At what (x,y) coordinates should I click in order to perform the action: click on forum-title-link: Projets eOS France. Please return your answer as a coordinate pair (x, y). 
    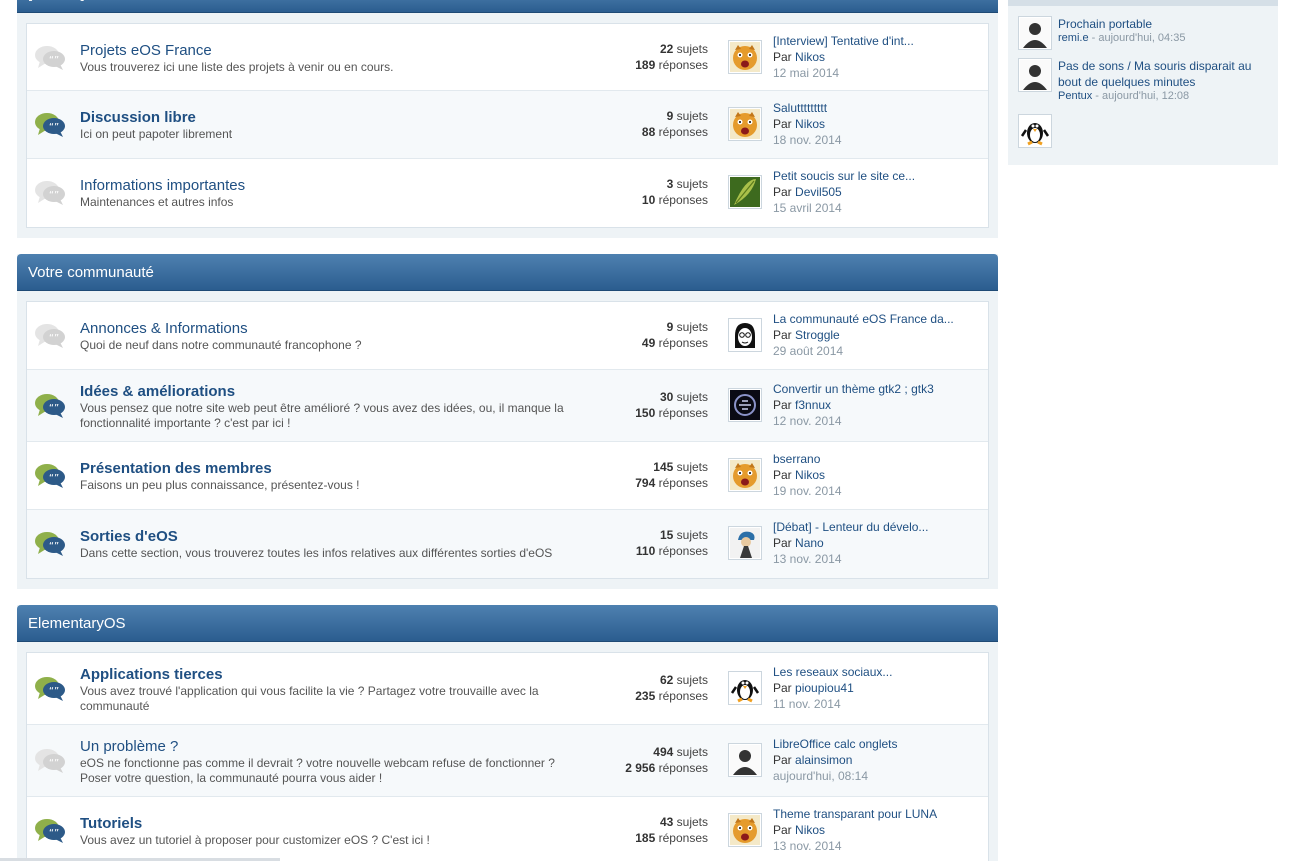
    Looking at the image, I should click on (146, 50).